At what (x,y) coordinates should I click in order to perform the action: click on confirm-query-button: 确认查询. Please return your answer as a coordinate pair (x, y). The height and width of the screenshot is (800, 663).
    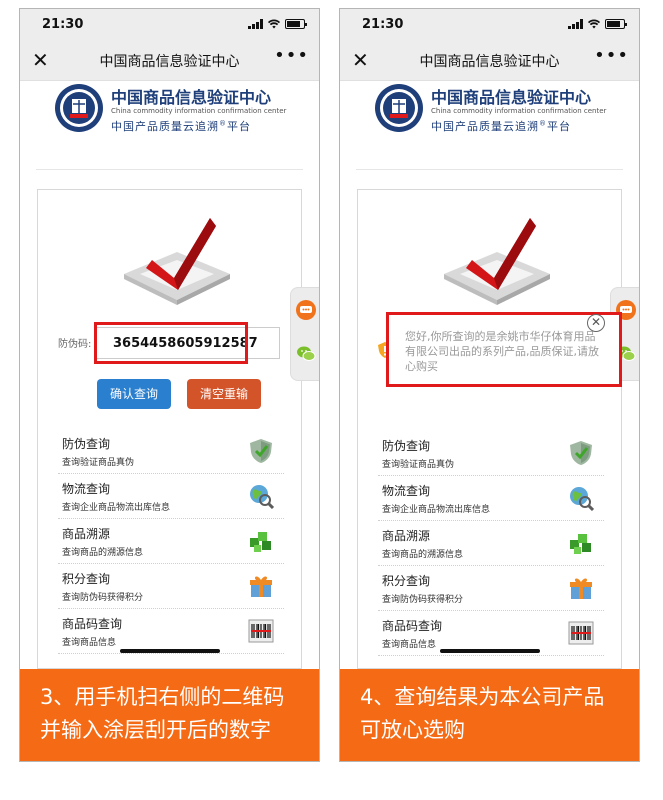
    Looking at the image, I should click on (134, 394).